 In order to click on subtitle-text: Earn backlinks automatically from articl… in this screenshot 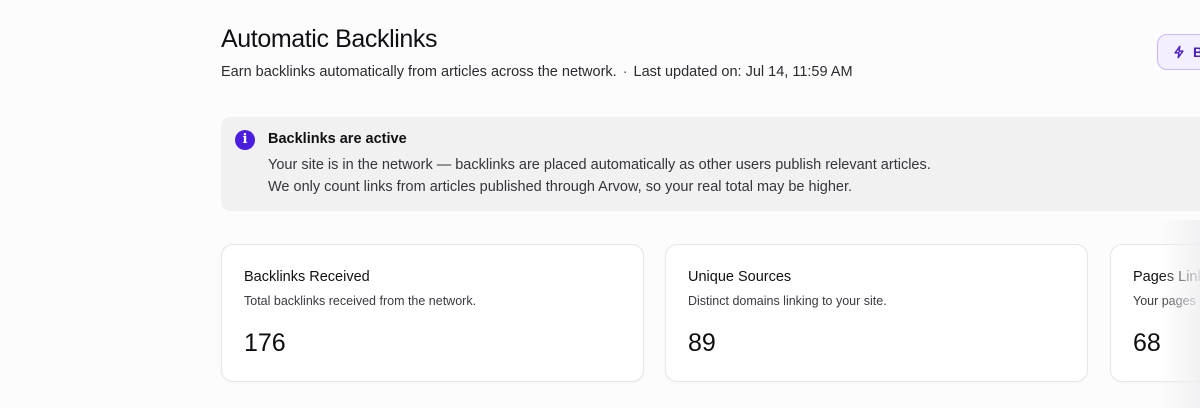, I will do `click(419, 72)`.